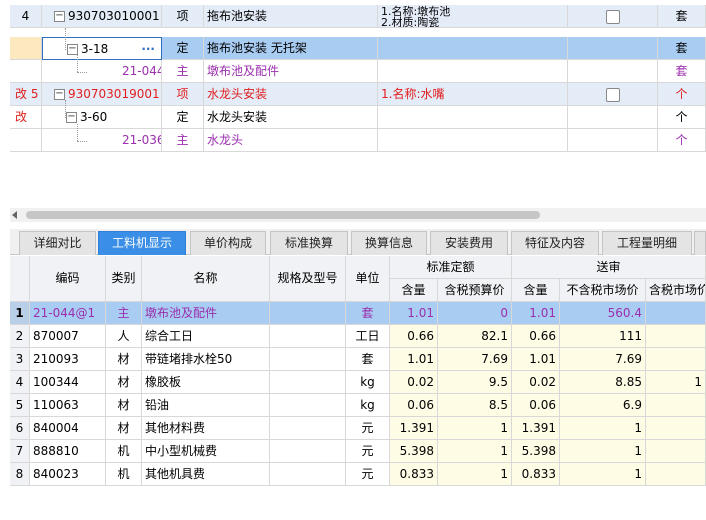 This screenshot has width=706, height=520. What do you see at coordinates (536, 290) in the screenshot?
I see `header-audit-qty: 含量` at bounding box center [536, 290].